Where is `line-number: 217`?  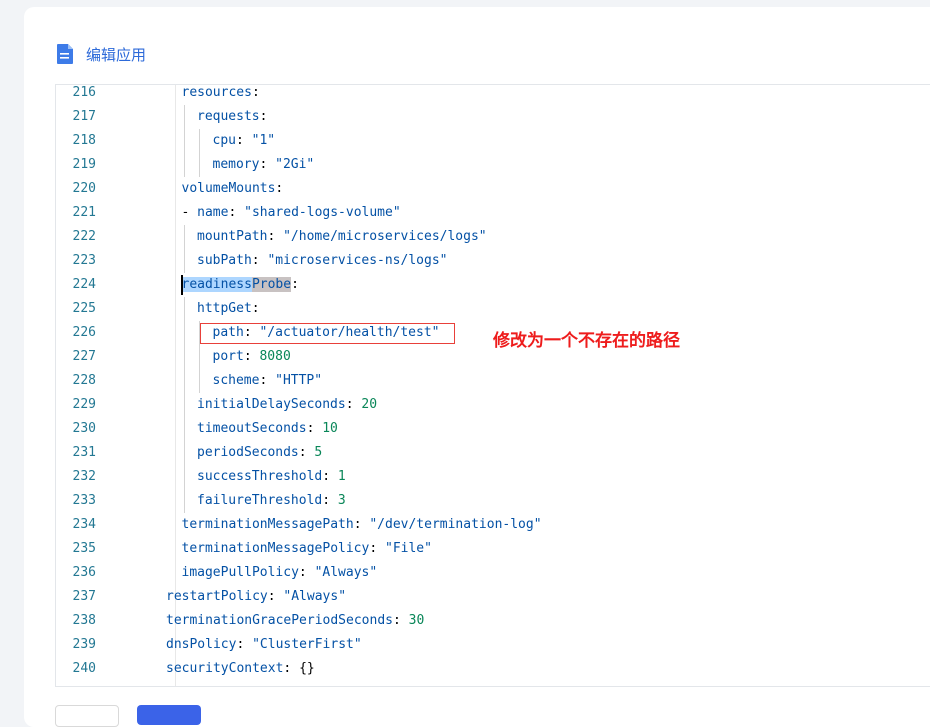 line-number: 217 is located at coordinates (84, 116).